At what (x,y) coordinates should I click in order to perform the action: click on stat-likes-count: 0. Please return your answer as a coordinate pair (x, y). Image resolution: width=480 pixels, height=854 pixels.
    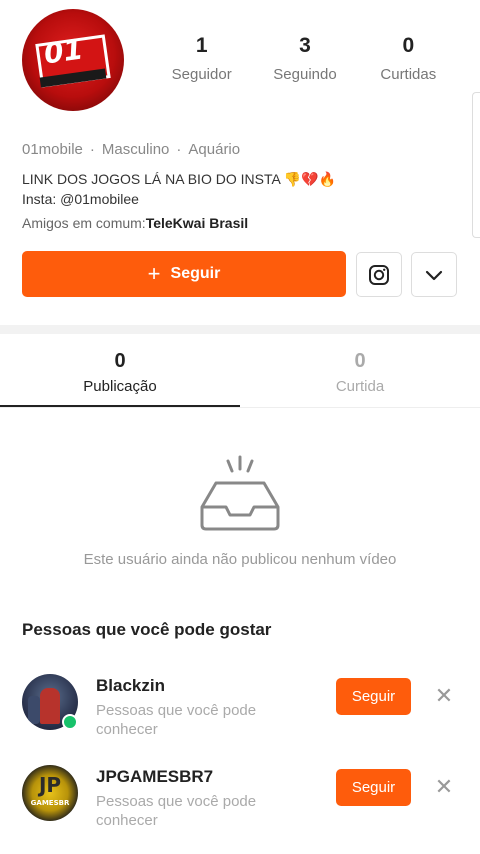
    Looking at the image, I should click on (408, 45).